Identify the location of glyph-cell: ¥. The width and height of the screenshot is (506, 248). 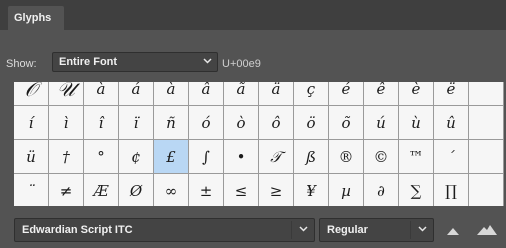
(311, 190).